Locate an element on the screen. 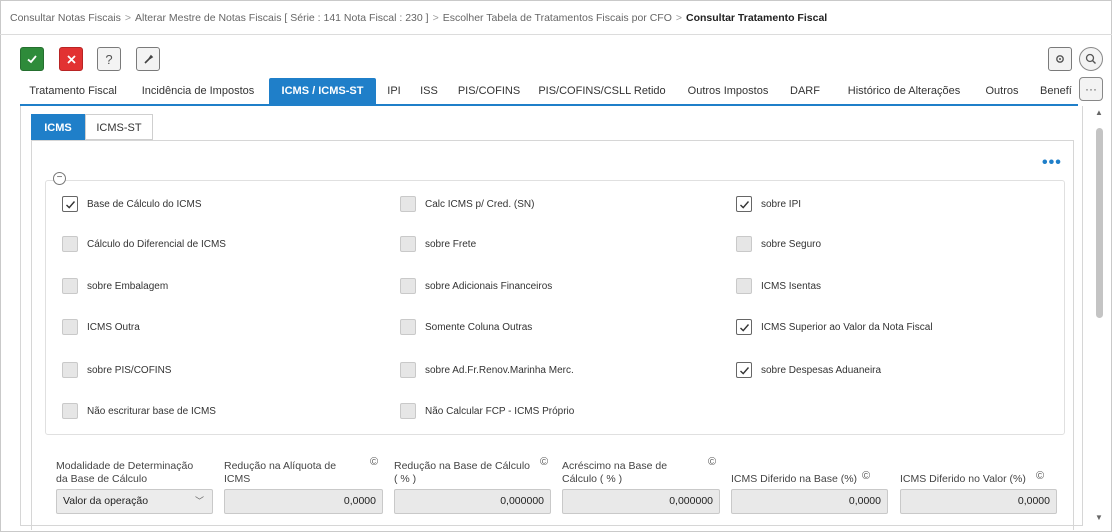 Image resolution: width=1112 pixels, height=532 pixels. acrescimo-base-input: 0,000000 is located at coordinates (641, 501).